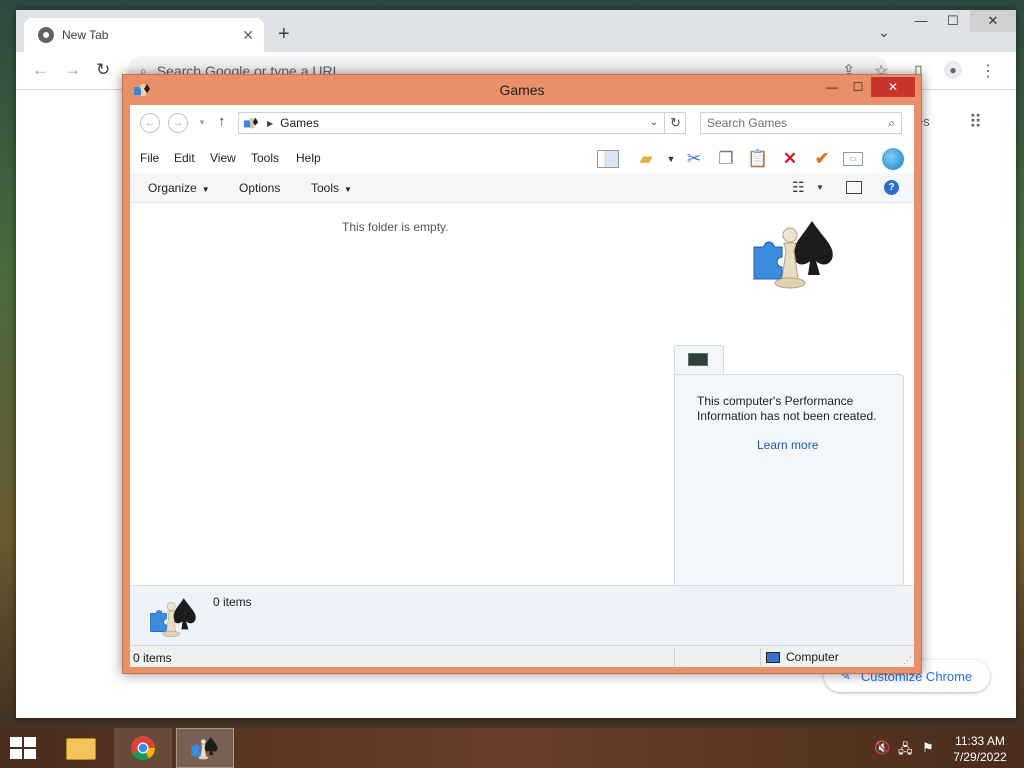 The height and width of the screenshot is (768, 1024). I want to click on games-titlebar: Games — ☐ ✕, so click(522, 90).